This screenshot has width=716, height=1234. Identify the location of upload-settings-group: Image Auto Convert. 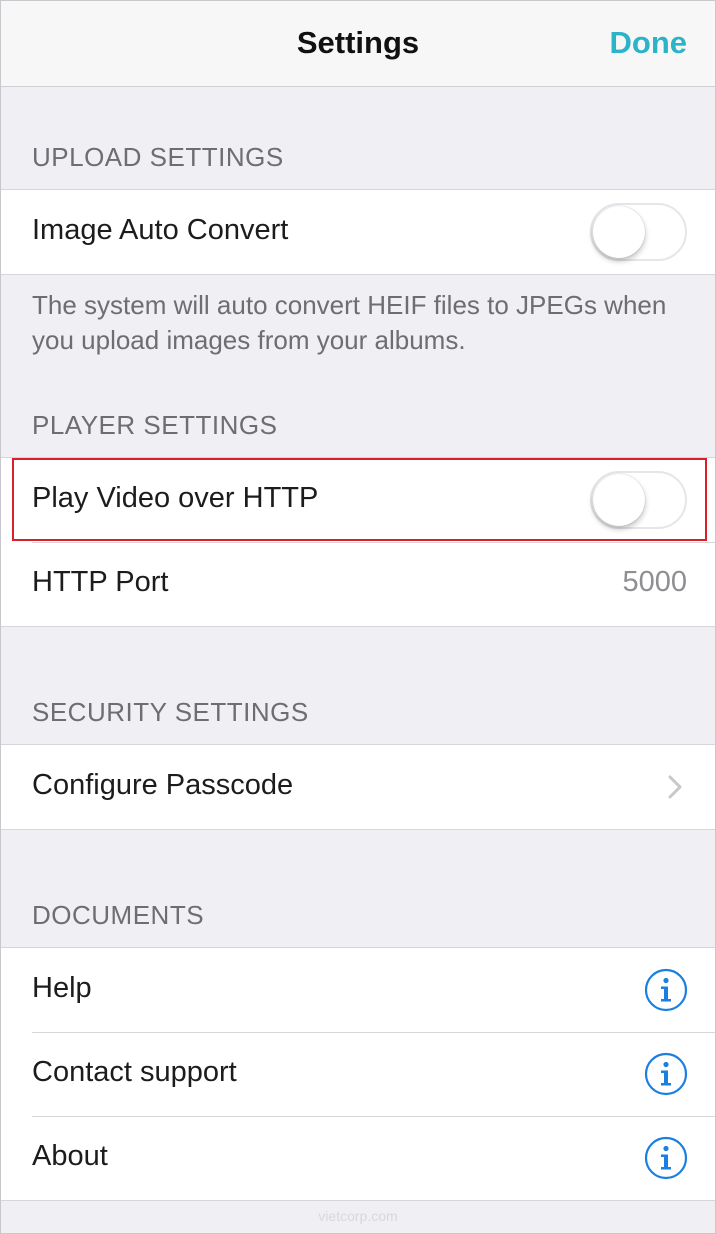
(358, 232).